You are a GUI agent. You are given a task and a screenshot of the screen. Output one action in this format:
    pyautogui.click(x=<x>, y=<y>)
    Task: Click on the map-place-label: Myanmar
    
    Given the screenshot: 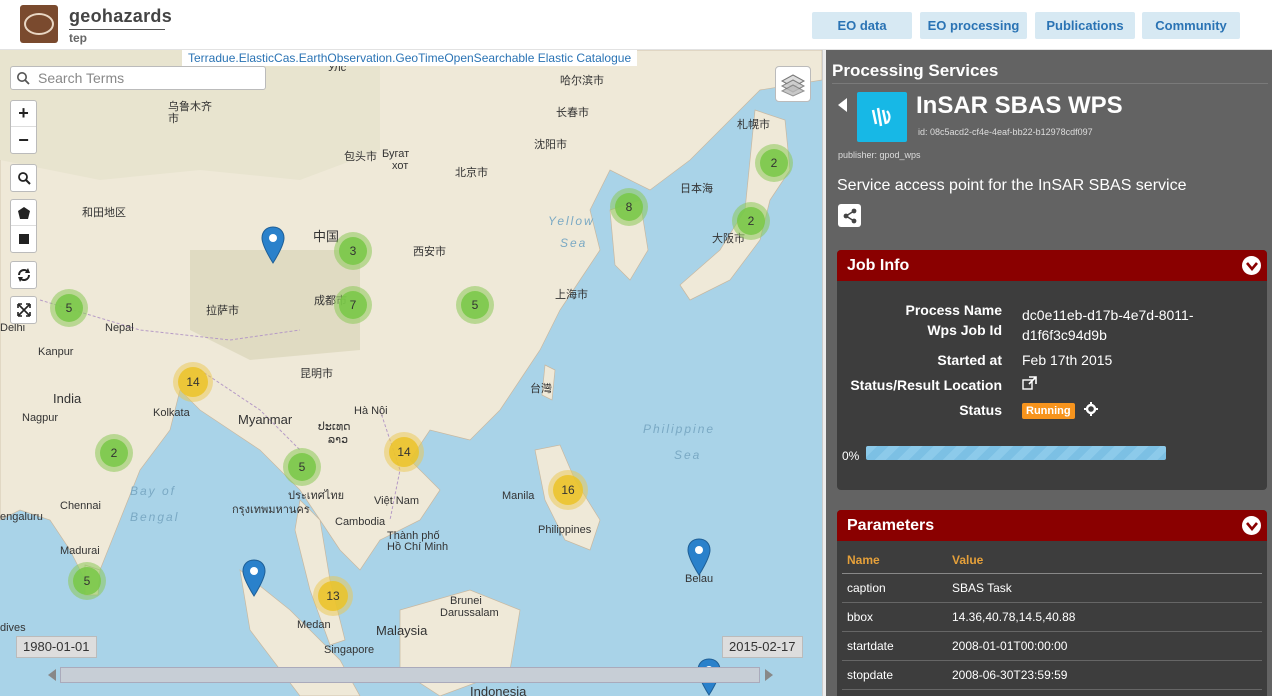 What is the action you would take?
    pyautogui.click(x=265, y=419)
    